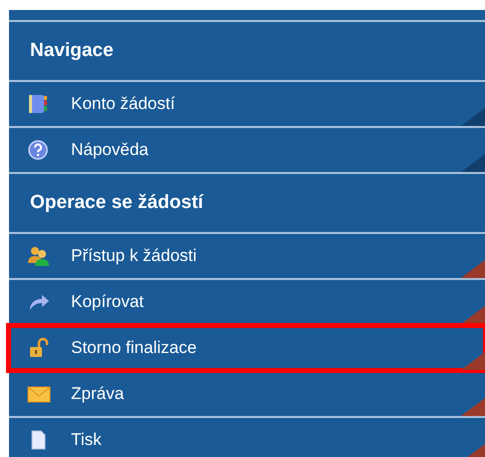 Image resolution: width=485 pixels, height=457 pixels. I want to click on users-icon, so click(39, 256).